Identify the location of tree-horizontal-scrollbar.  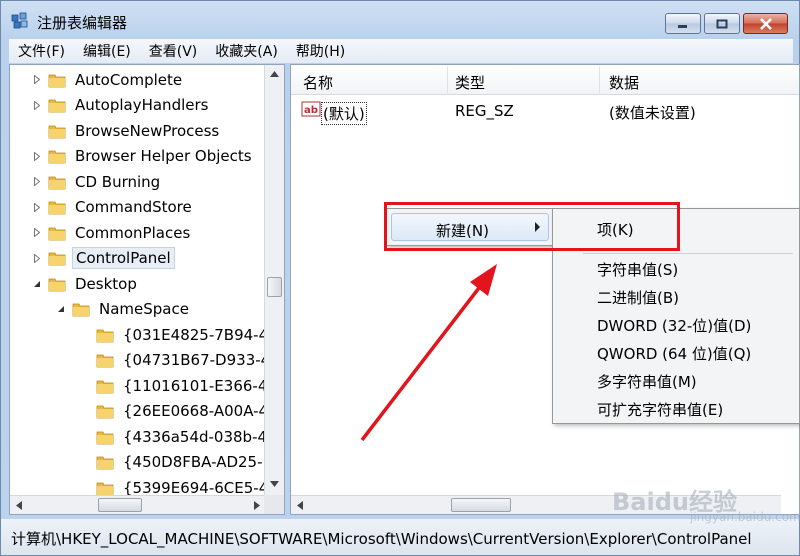
(138, 504).